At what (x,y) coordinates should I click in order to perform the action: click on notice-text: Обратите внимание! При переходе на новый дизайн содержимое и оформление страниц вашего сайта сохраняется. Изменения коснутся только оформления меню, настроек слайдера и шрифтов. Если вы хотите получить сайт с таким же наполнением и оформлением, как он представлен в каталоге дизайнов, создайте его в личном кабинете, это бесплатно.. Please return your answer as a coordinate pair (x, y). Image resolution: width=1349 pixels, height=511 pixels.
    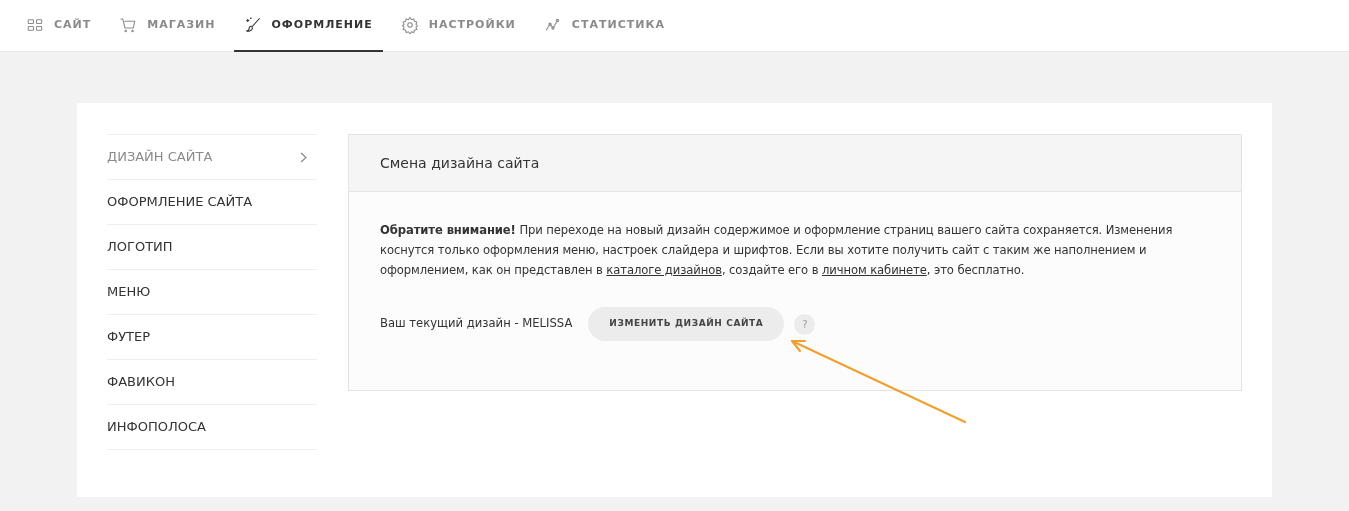
    Looking at the image, I should click on (777, 250).